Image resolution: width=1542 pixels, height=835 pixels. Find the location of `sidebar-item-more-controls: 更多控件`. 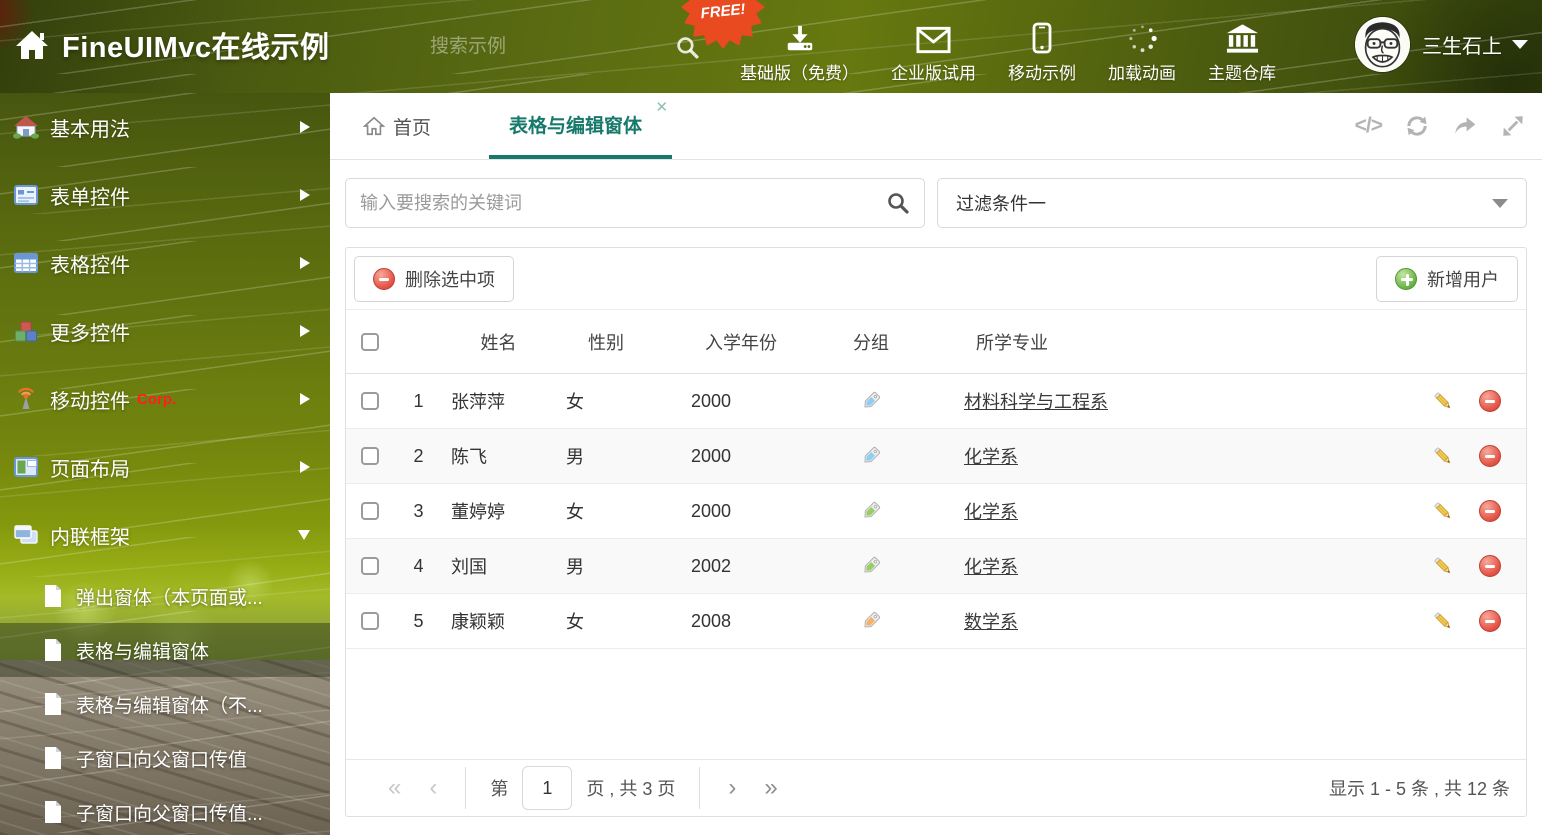

sidebar-item-more-controls: 更多控件 is located at coordinates (165, 331).